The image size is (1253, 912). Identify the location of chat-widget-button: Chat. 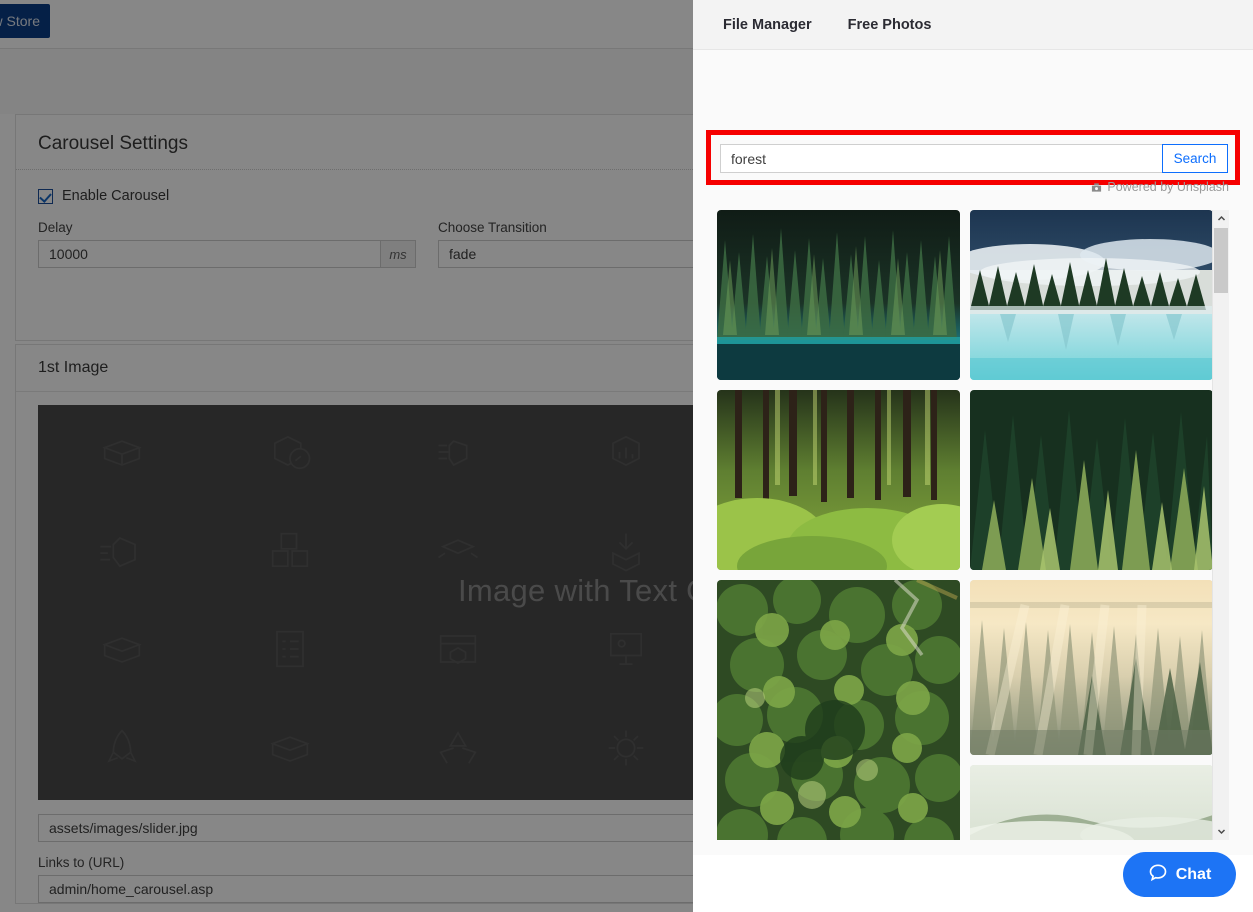
(1179, 874).